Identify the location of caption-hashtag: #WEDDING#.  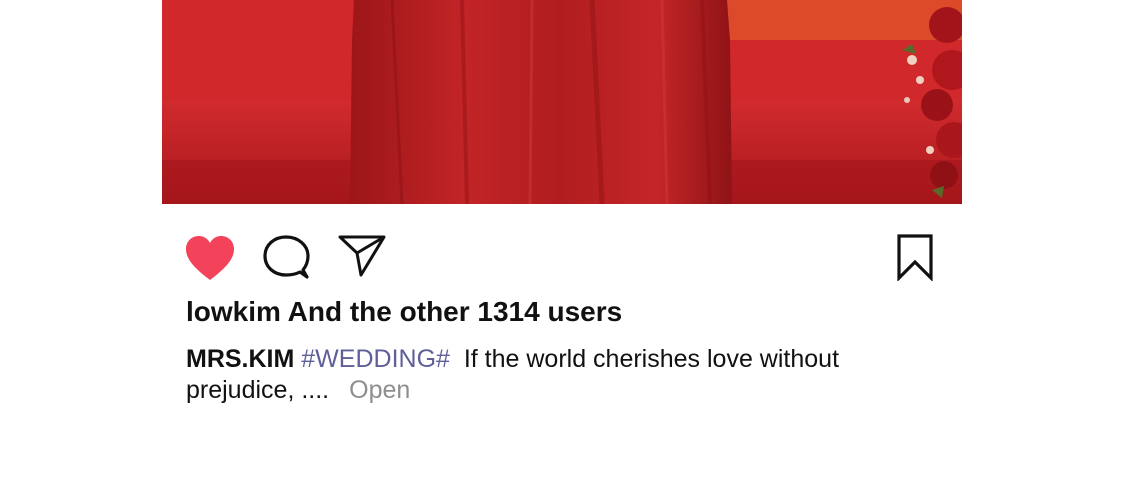
(375, 359).